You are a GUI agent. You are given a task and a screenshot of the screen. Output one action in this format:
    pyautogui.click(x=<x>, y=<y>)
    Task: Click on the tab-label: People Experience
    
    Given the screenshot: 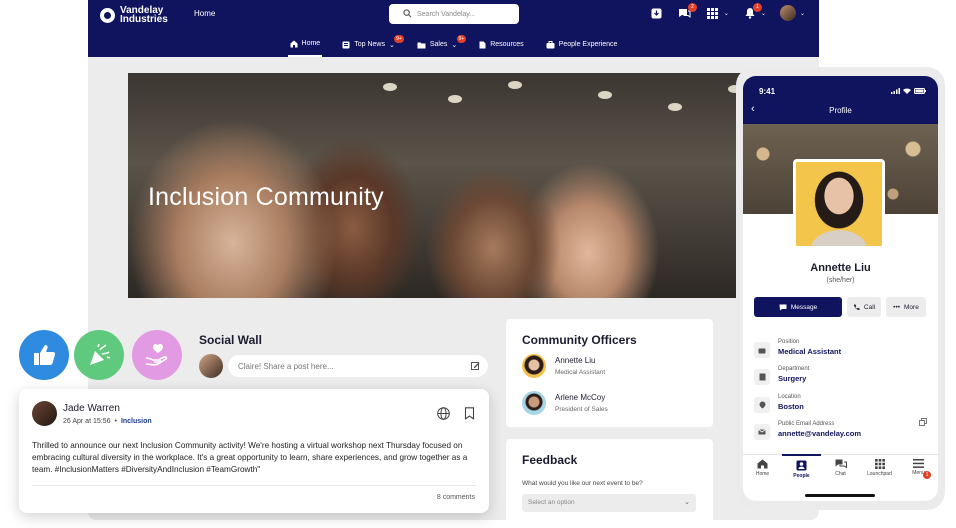 What is the action you would take?
    pyautogui.click(x=588, y=44)
    